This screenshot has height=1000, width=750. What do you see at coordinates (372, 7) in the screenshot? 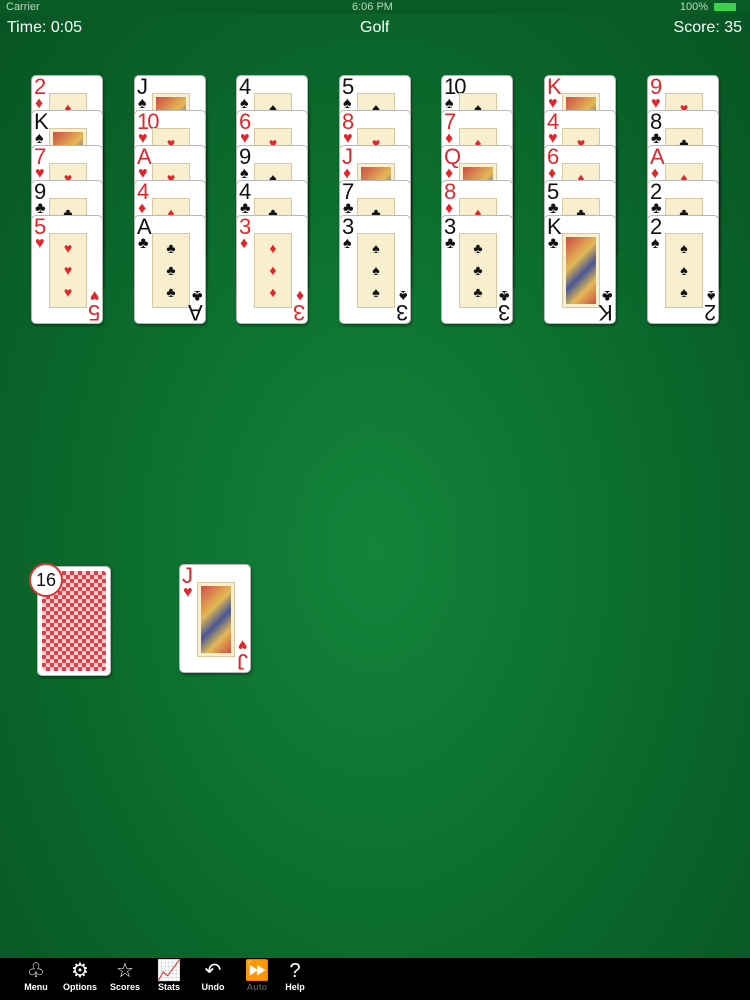
I see `clock: 6:06 PM` at bounding box center [372, 7].